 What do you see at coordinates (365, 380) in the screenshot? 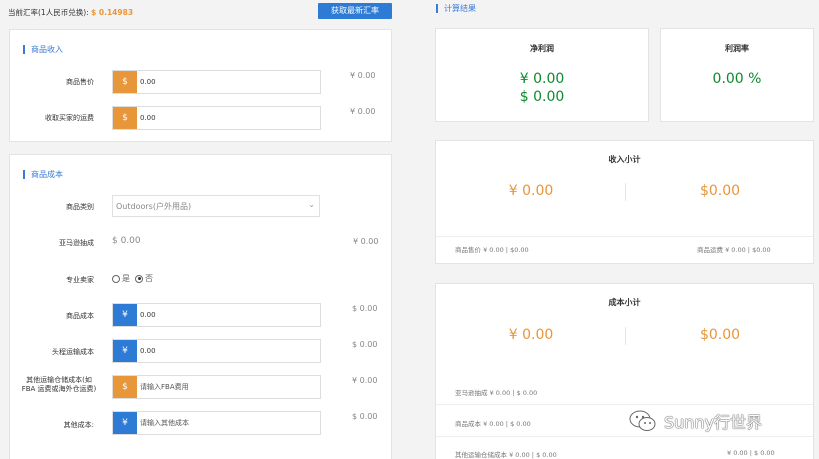
I see `other-shipping-cny: ¥ 0.00` at bounding box center [365, 380].